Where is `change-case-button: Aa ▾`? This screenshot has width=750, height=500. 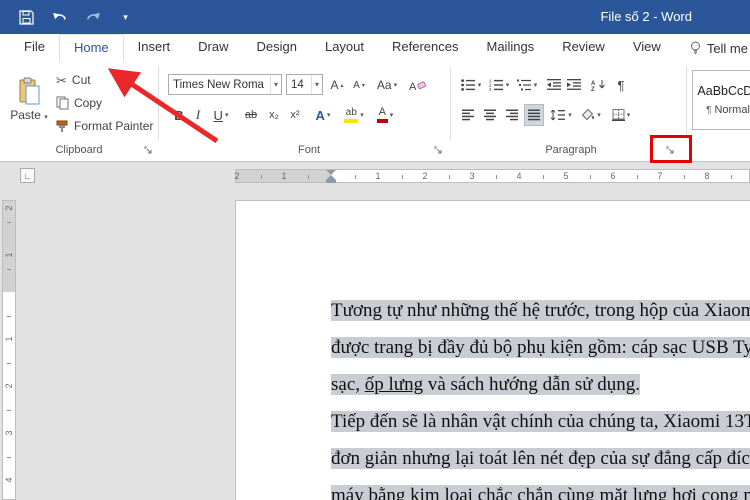
change-case-button: Aa ▾ is located at coordinates (387, 85).